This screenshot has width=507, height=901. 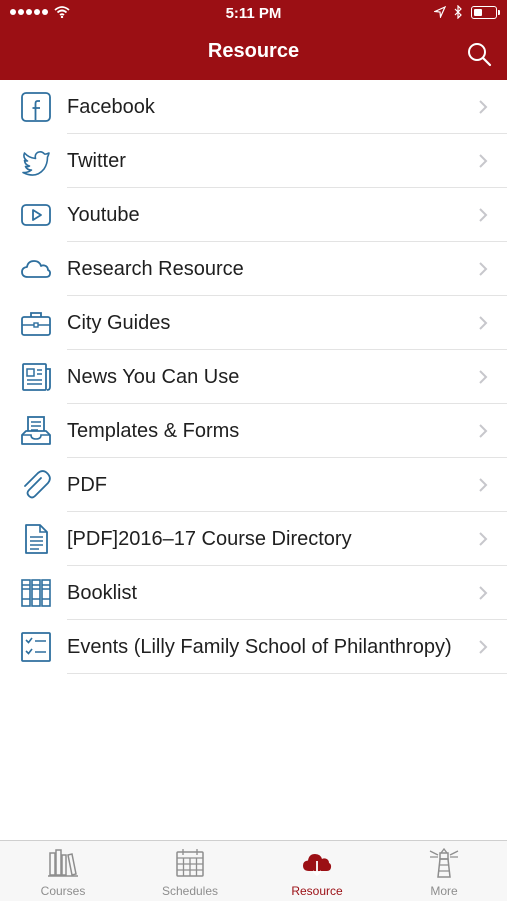 I want to click on list-item-pdf: PDF, so click(x=253, y=485).